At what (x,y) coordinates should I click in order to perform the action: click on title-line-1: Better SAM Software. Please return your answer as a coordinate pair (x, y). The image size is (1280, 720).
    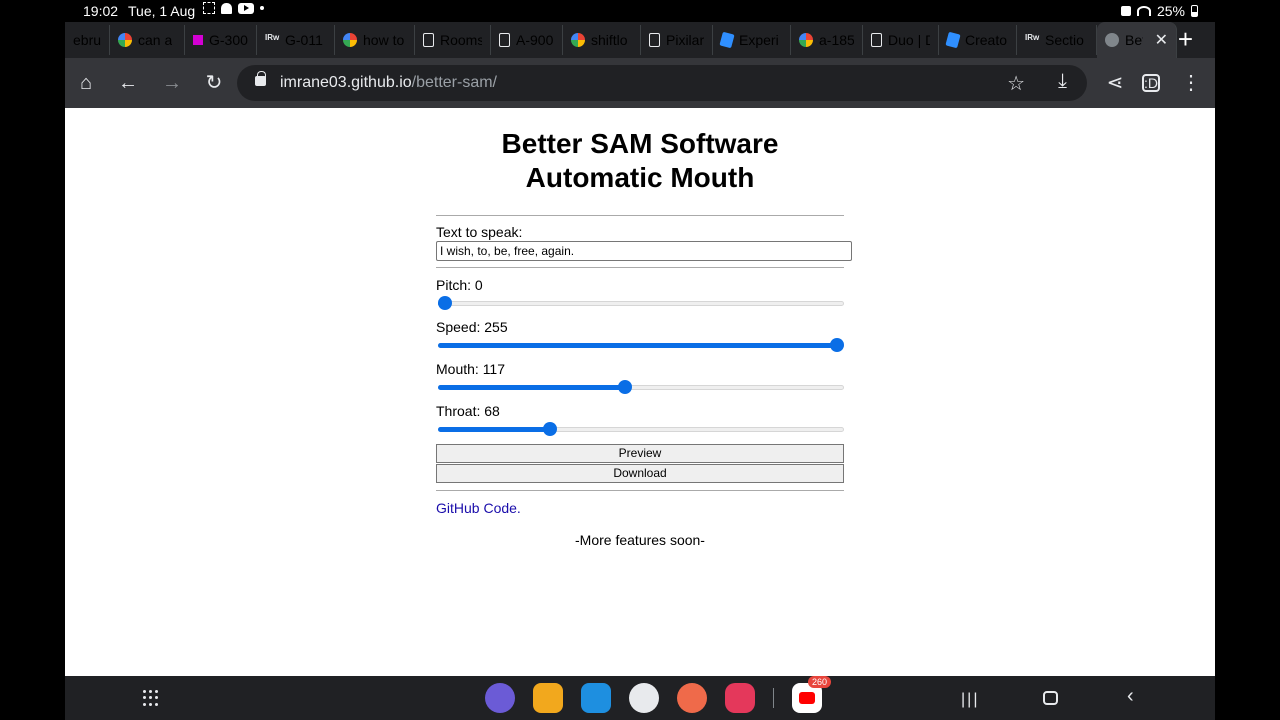
    Looking at the image, I should click on (640, 143).